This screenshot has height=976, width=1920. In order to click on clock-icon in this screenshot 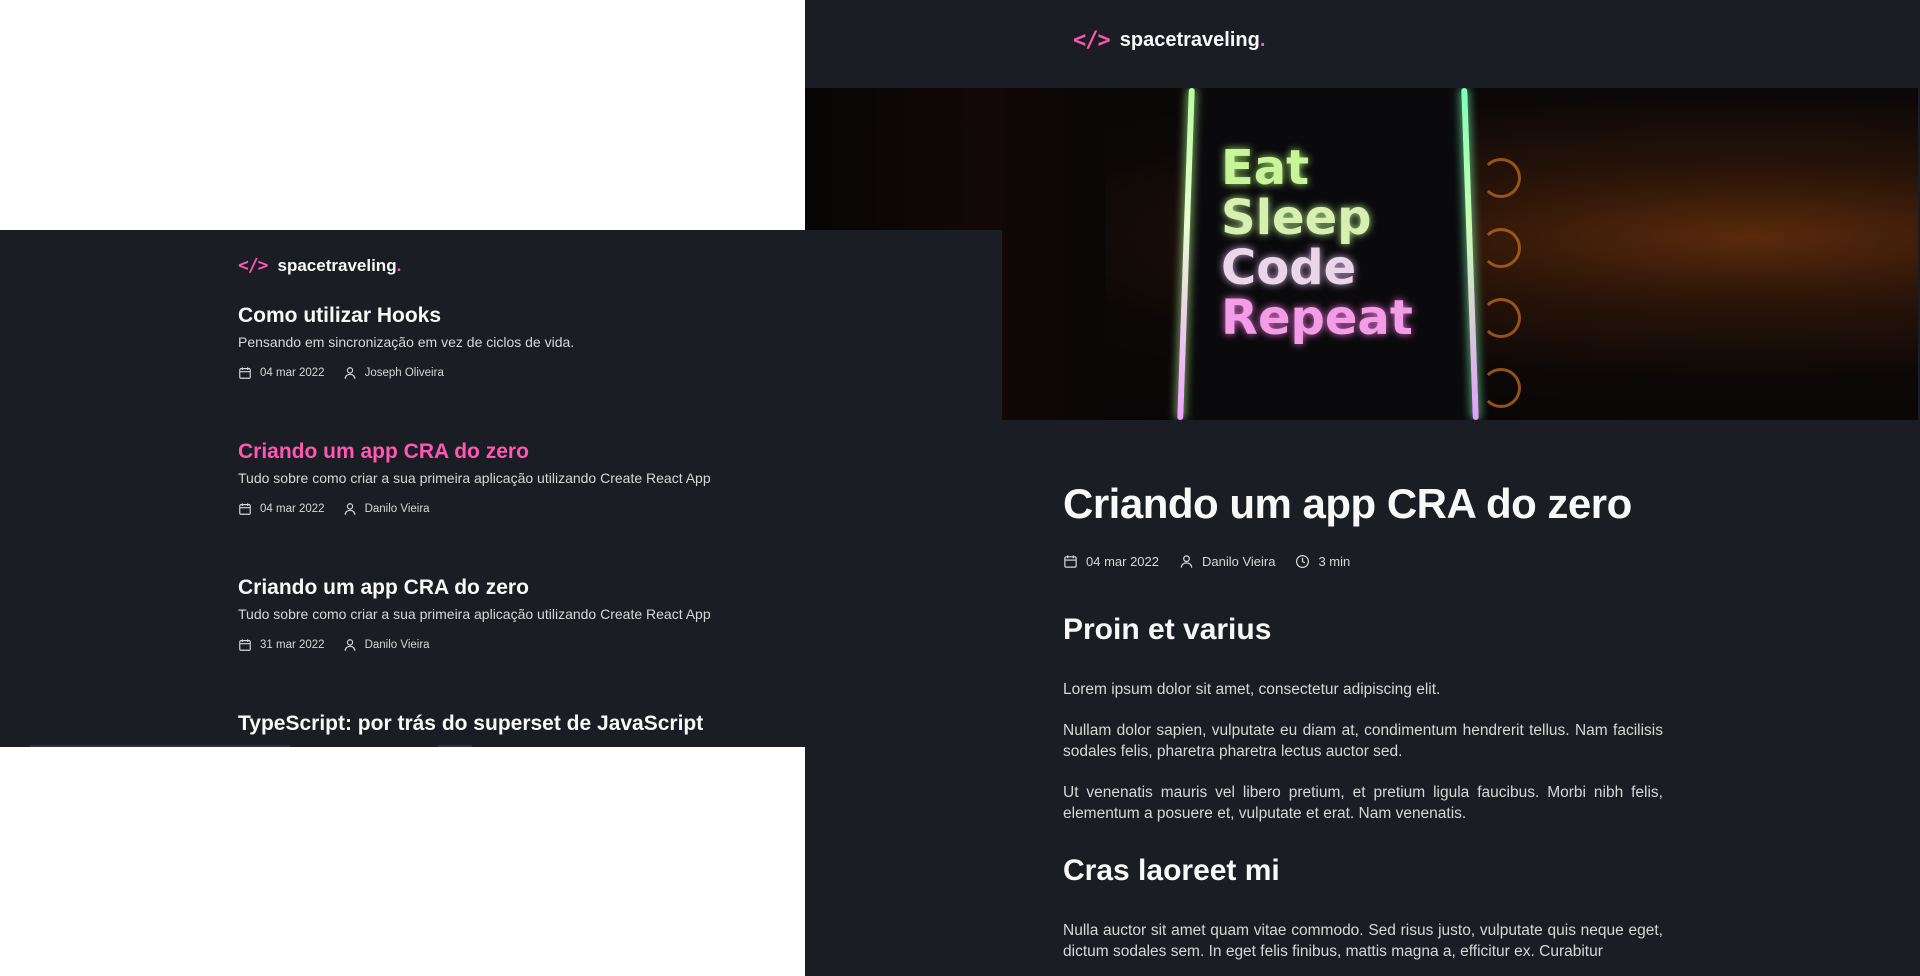, I will do `click(1302, 561)`.